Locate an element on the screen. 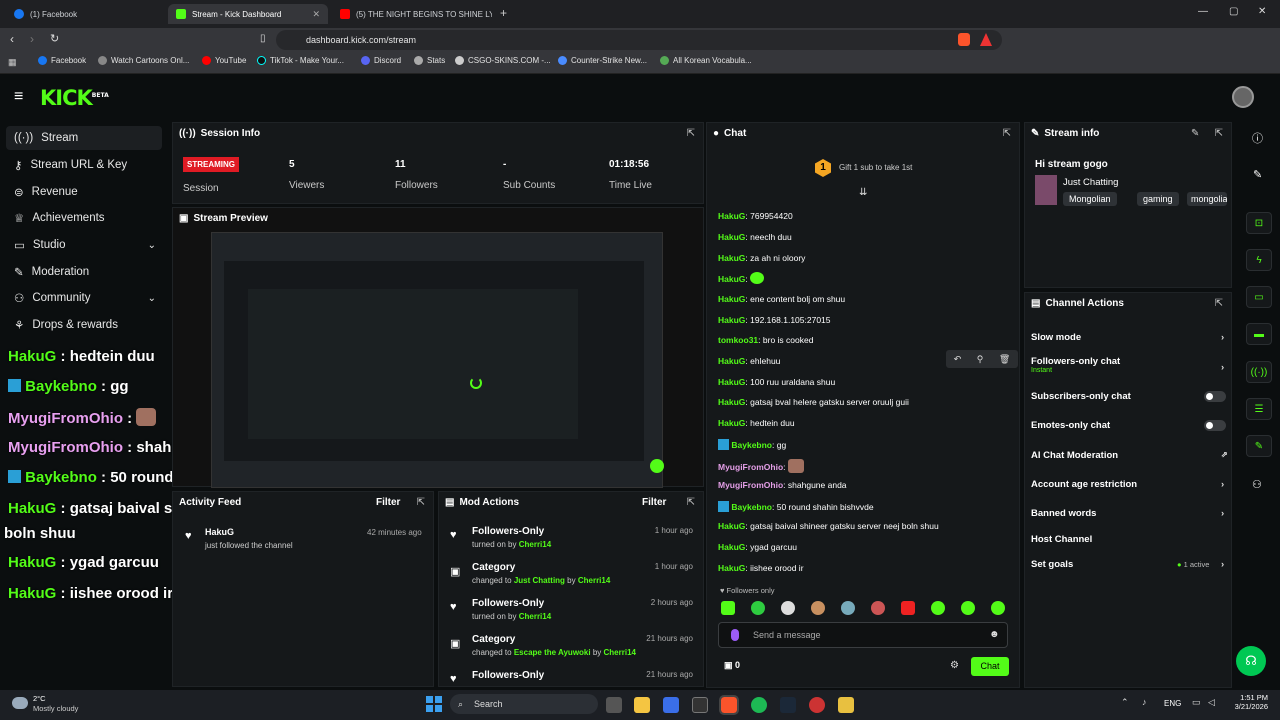 This screenshot has width=1280, height=720. bookmark-youtube: YouTube is located at coordinates (224, 60).